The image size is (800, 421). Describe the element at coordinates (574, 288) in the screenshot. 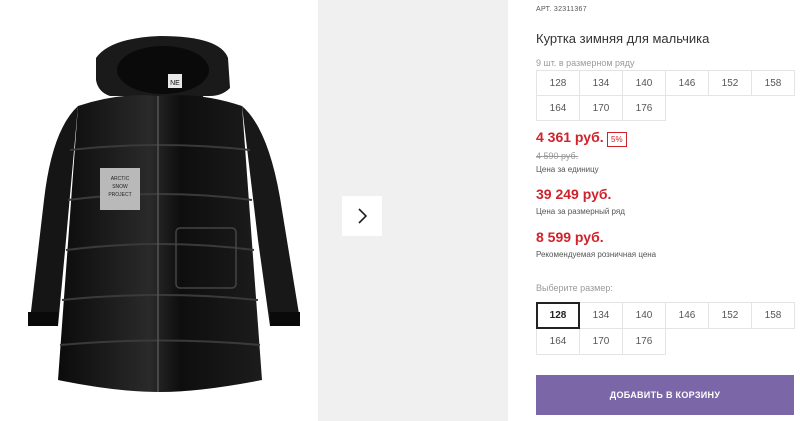

I see `size-select-label: Выберите размер:` at that location.